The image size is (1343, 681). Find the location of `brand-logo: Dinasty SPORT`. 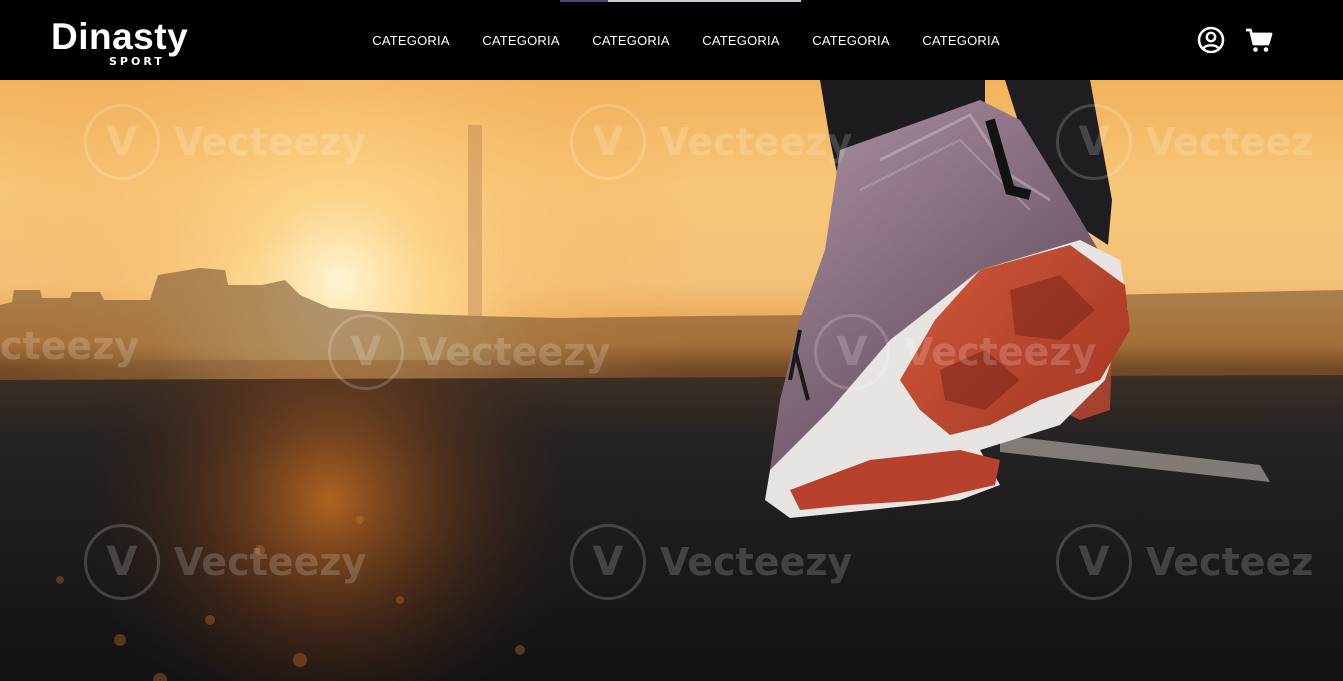

brand-logo: Dinasty SPORT is located at coordinates (126, 44).